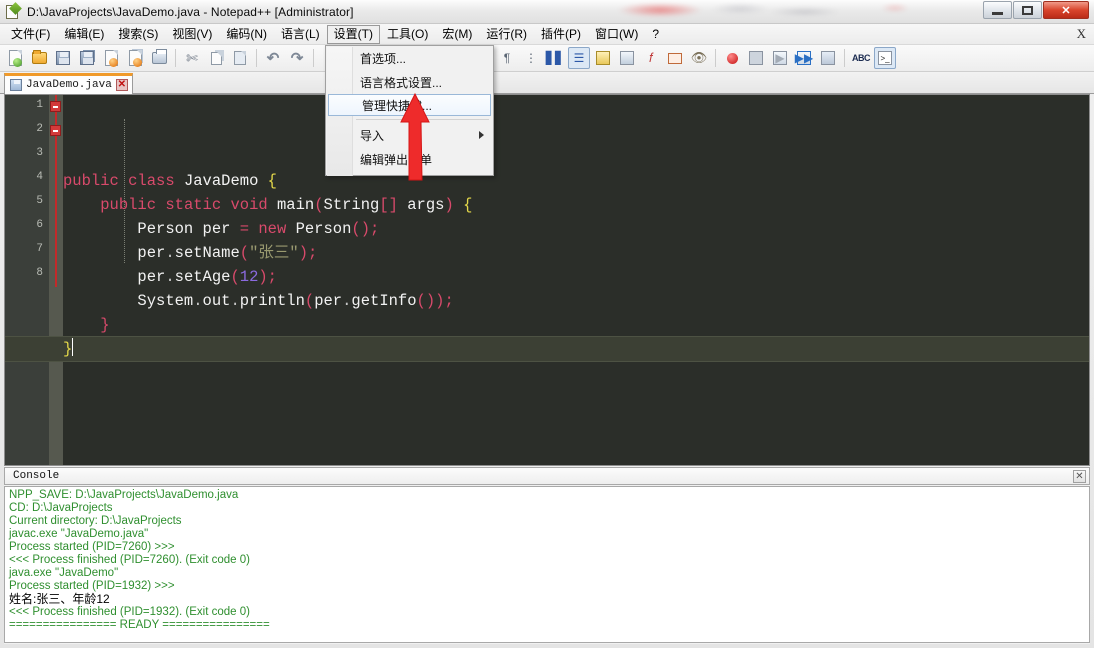 This screenshot has width=1094, height=648. What do you see at coordinates (63, 58) in the screenshot?
I see `save-icon` at bounding box center [63, 58].